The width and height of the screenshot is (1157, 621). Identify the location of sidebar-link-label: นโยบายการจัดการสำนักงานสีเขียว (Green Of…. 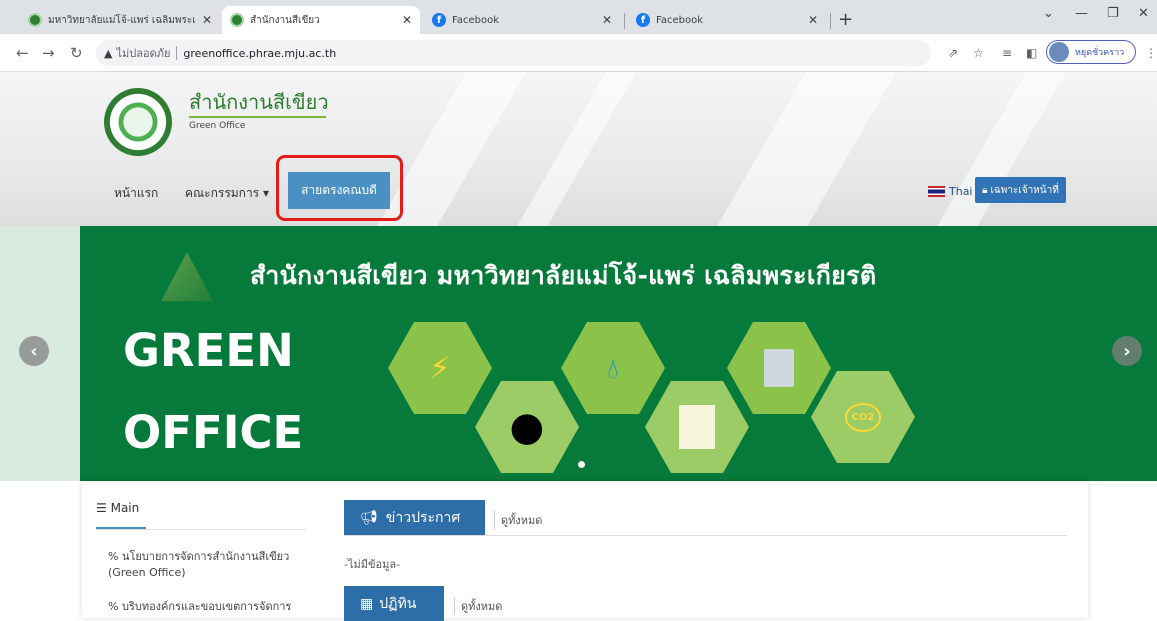
(199, 564).